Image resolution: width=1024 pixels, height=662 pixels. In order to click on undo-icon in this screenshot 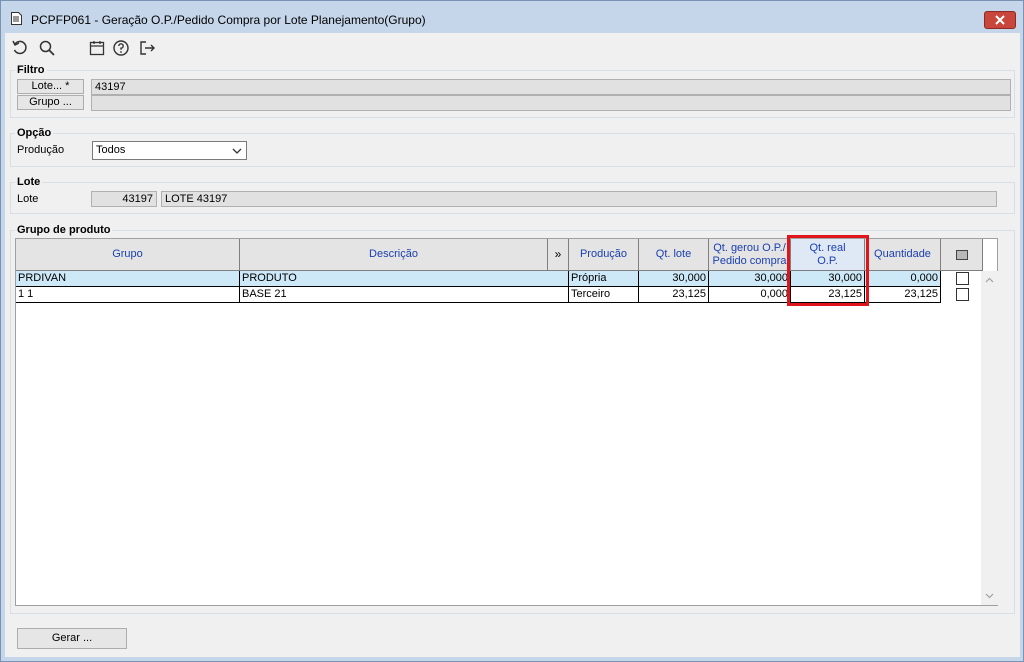, I will do `click(20, 48)`.